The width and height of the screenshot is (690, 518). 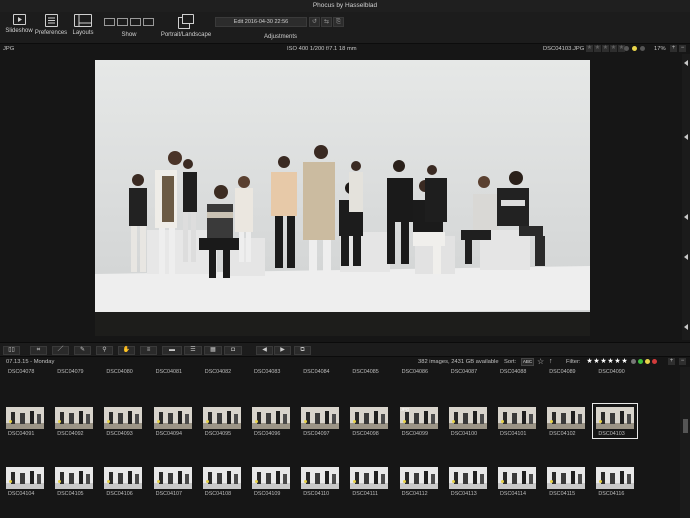 What do you see at coordinates (519, 482) in the screenshot?
I see `thumbnail-item: DSC04114` at bounding box center [519, 482].